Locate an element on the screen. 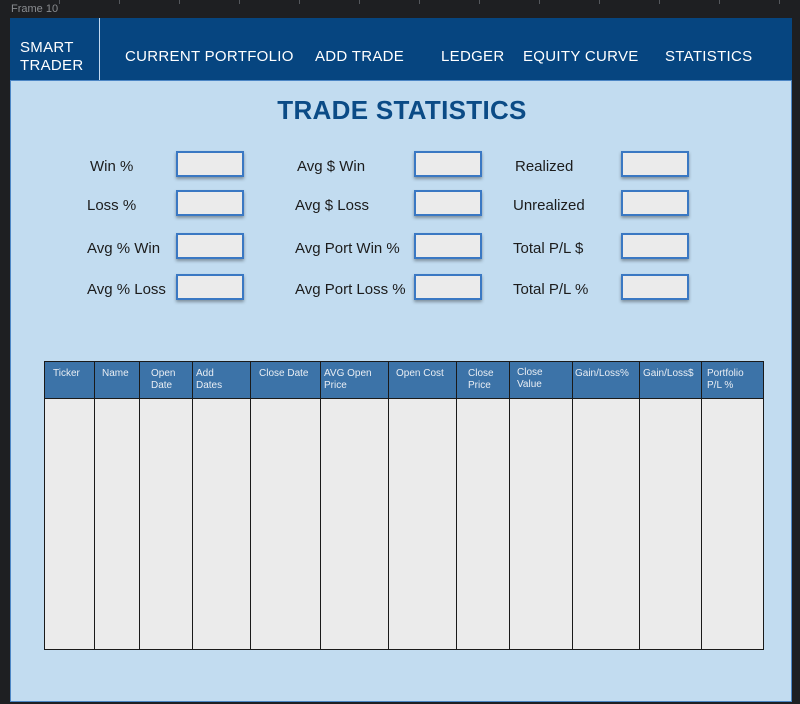 The image size is (800, 704). stat-label-avg-dollar-loss: Avg $ Loss is located at coordinates (332, 205).